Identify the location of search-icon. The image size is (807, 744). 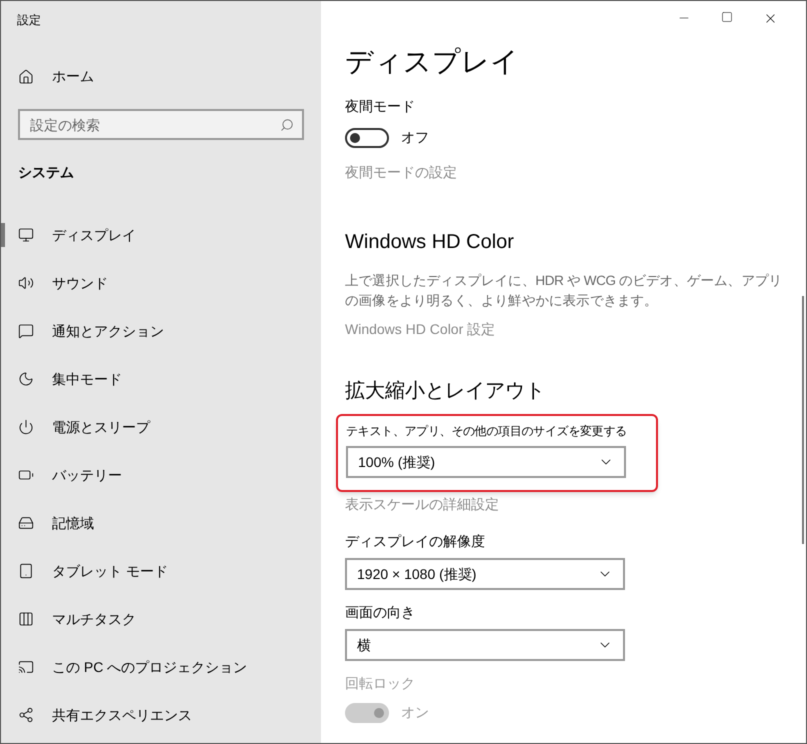
(287, 125).